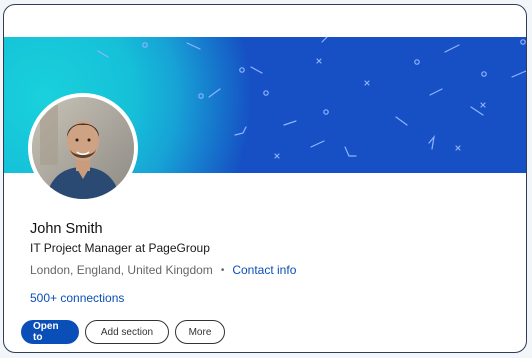 The width and height of the screenshot is (532, 358). What do you see at coordinates (200, 332) in the screenshot?
I see `more-button: More` at bounding box center [200, 332].